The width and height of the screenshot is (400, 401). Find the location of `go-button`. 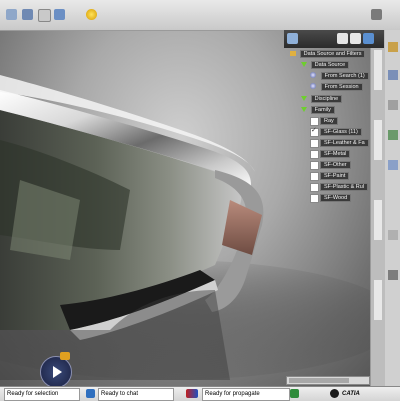

go-button is located at coordinates (294, 393).